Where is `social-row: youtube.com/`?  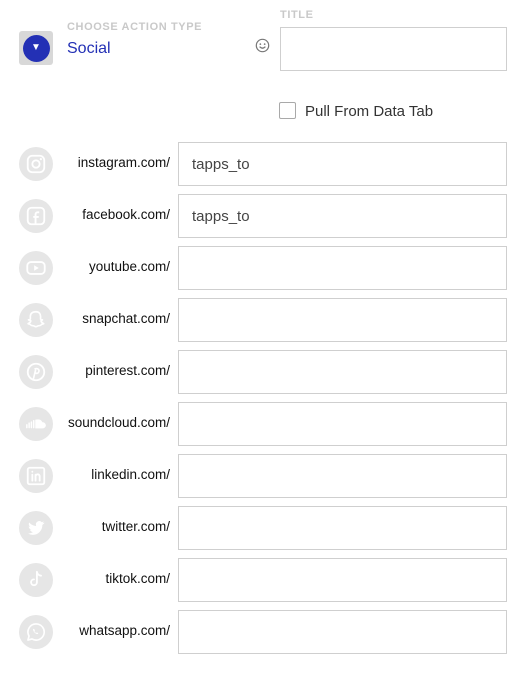 social-row: youtube.com/ is located at coordinates (260, 268).